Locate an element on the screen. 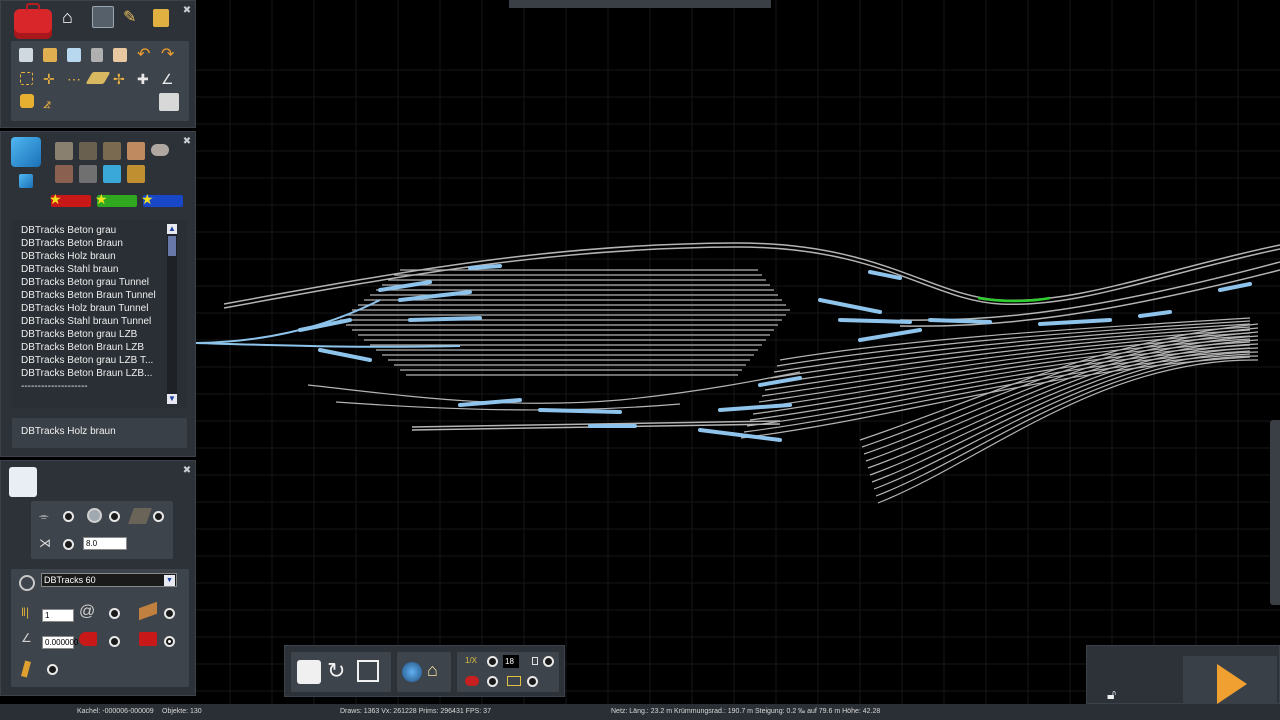  angle-icon: ∠ is located at coordinates (170, 79).